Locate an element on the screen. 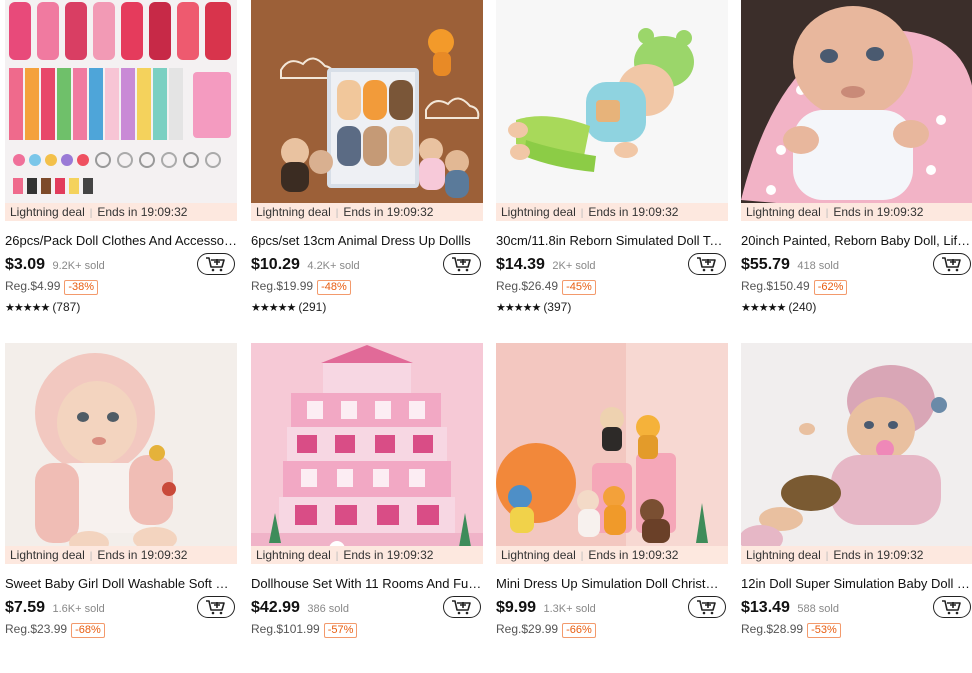 The image size is (972, 673). regular-price: Reg.$150.49 is located at coordinates (775, 286).